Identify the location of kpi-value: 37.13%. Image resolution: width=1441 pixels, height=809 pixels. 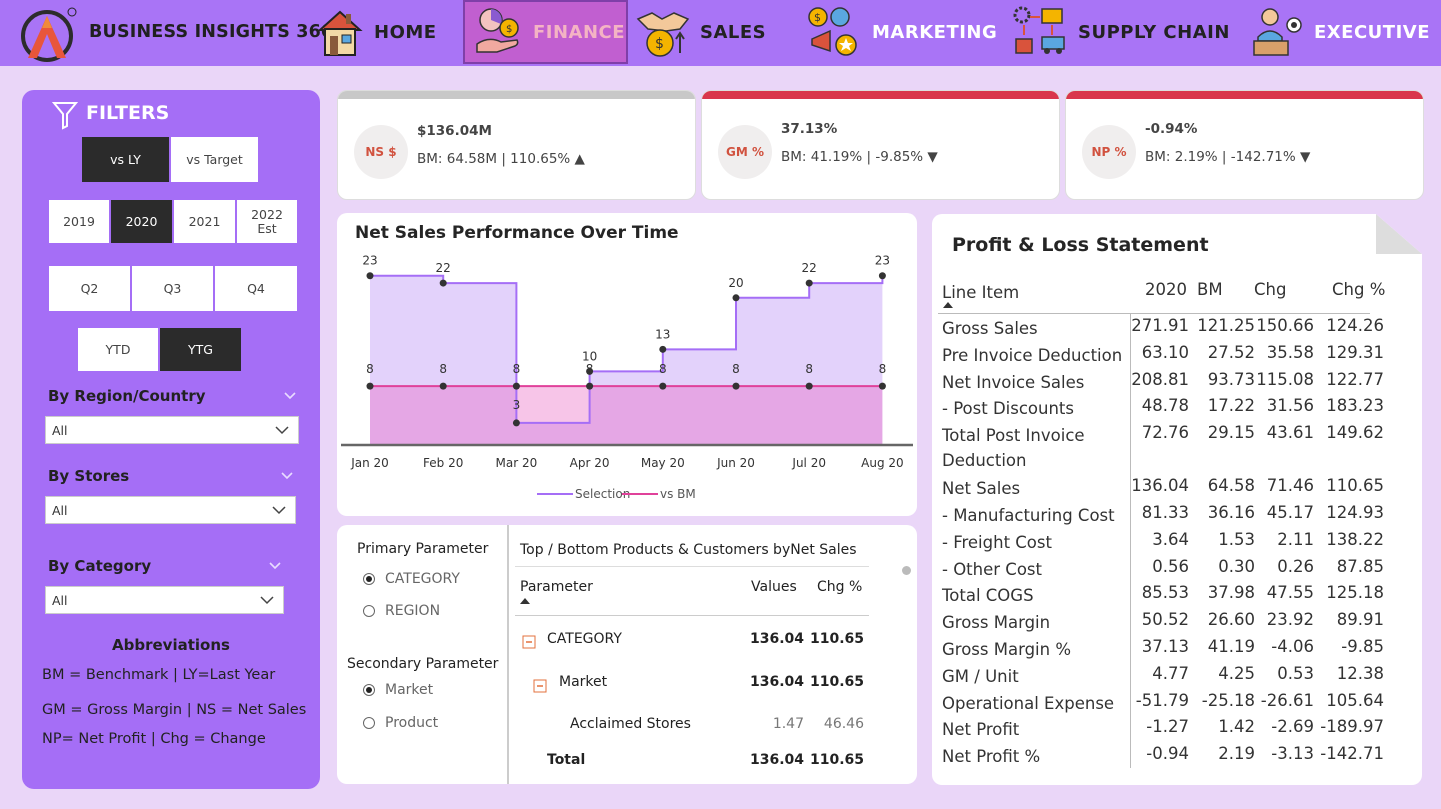
(809, 129).